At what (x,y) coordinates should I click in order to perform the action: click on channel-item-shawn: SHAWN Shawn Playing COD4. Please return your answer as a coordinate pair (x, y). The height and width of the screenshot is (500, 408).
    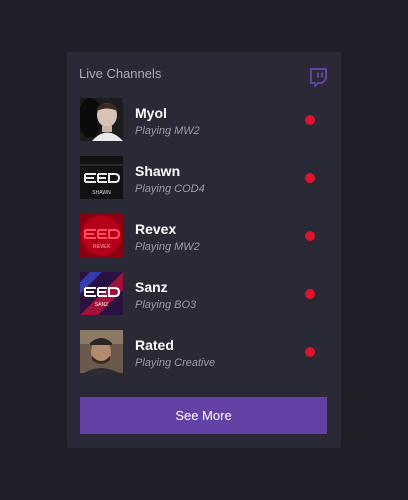
    Looking at the image, I should click on (204, 185).